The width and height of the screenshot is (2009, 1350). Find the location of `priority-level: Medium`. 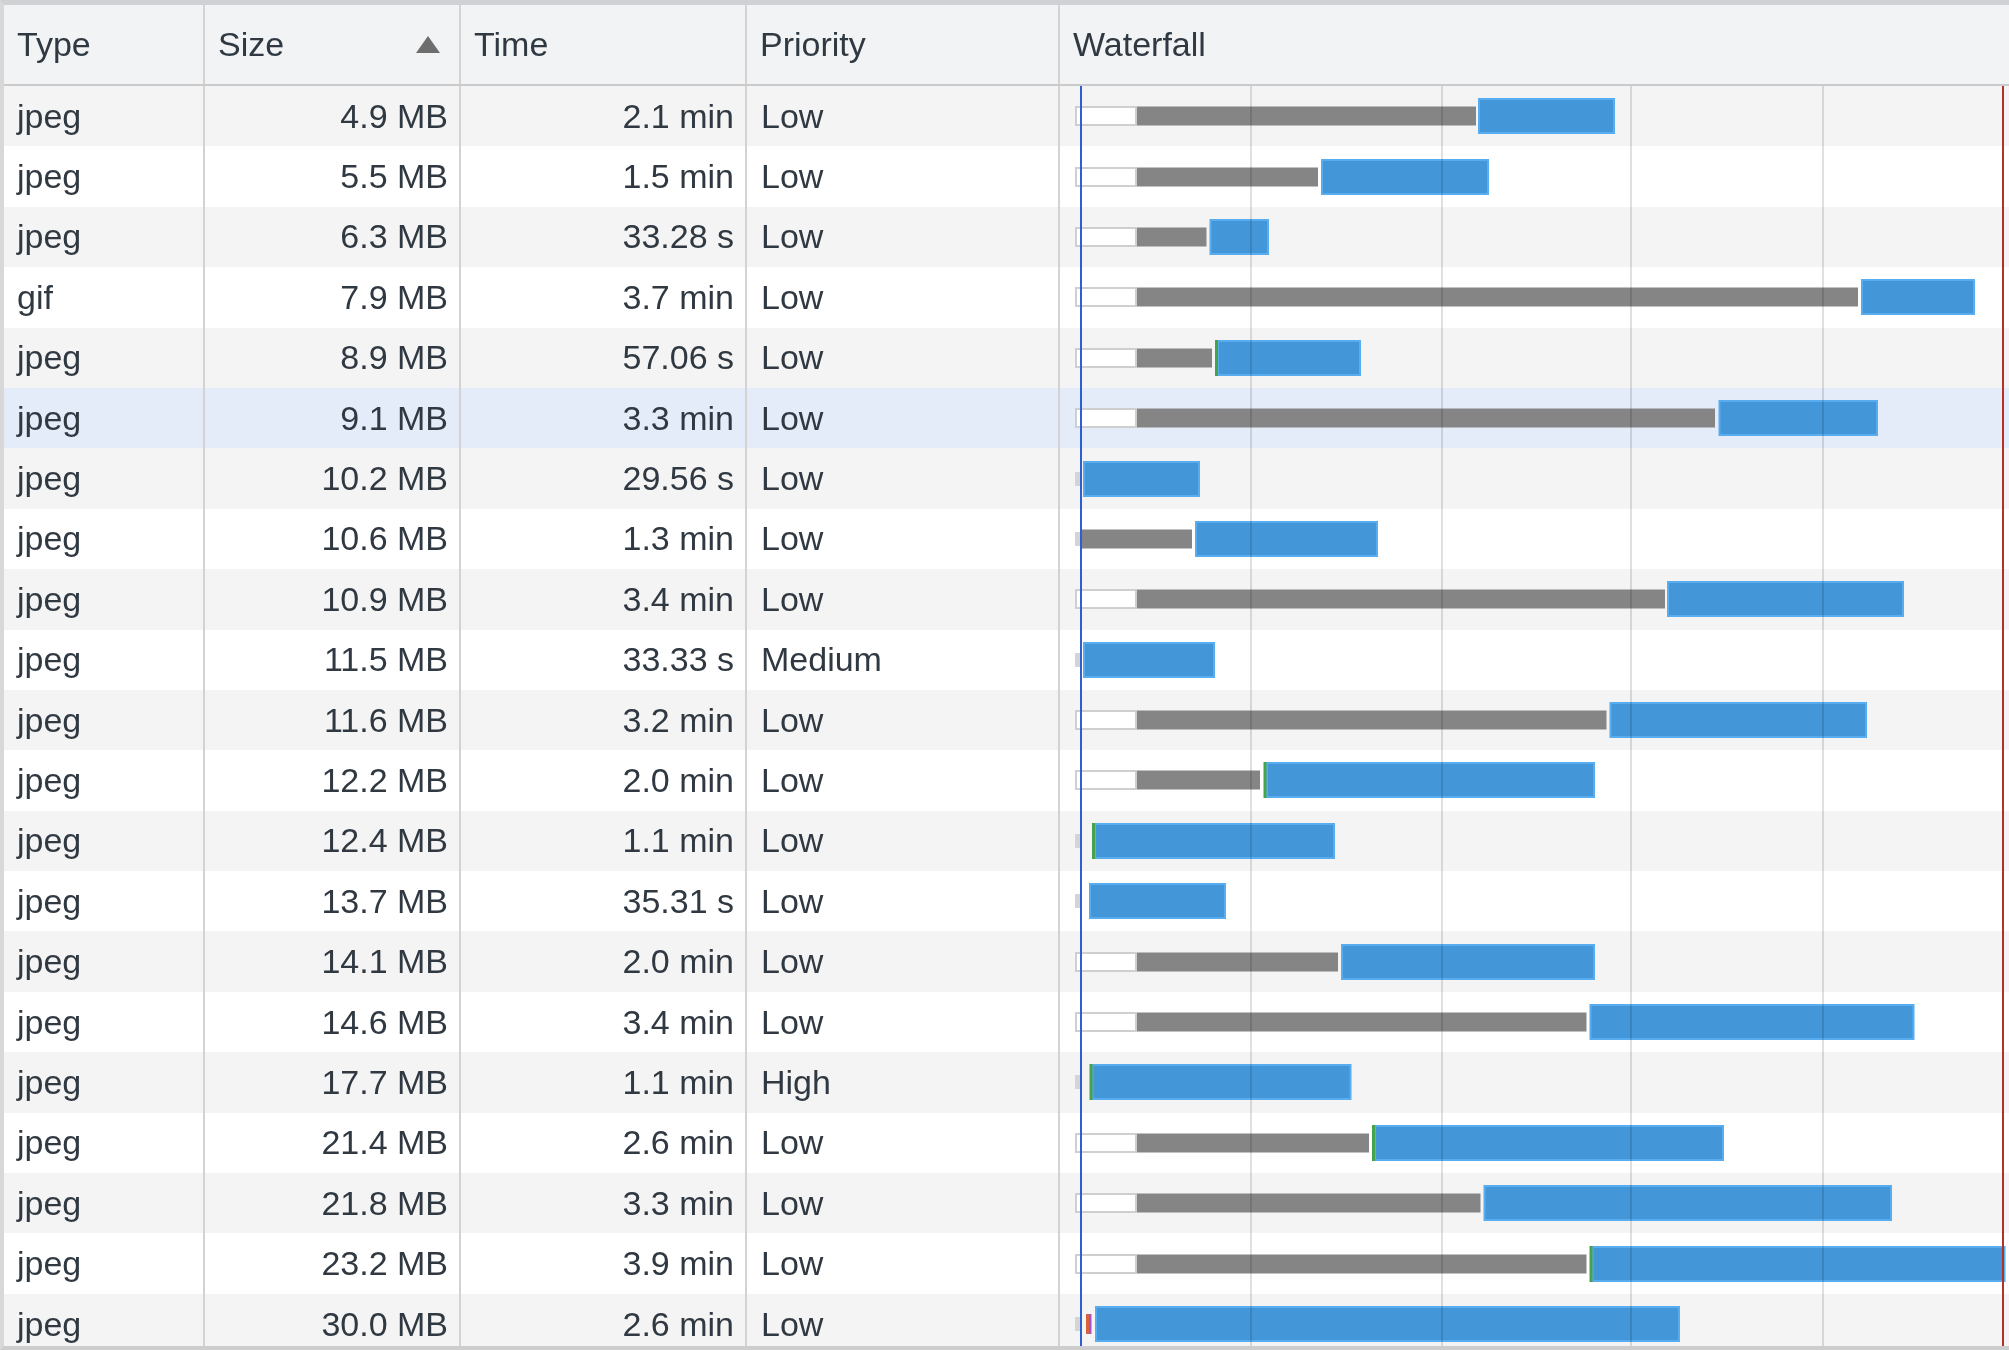

priority-level: Medium is located at coordinates (821, 660).